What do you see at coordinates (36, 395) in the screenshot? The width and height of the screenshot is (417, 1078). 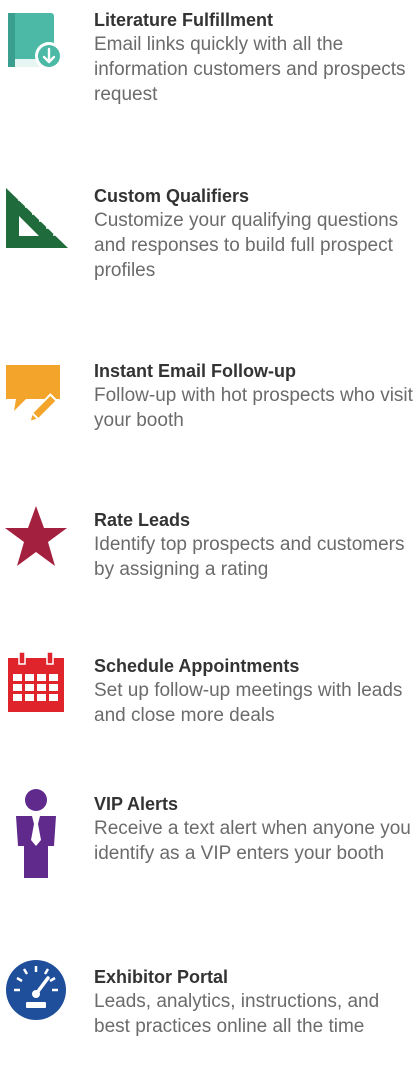 I see `chat-pencil-icon` at bounding box center [36, 395].